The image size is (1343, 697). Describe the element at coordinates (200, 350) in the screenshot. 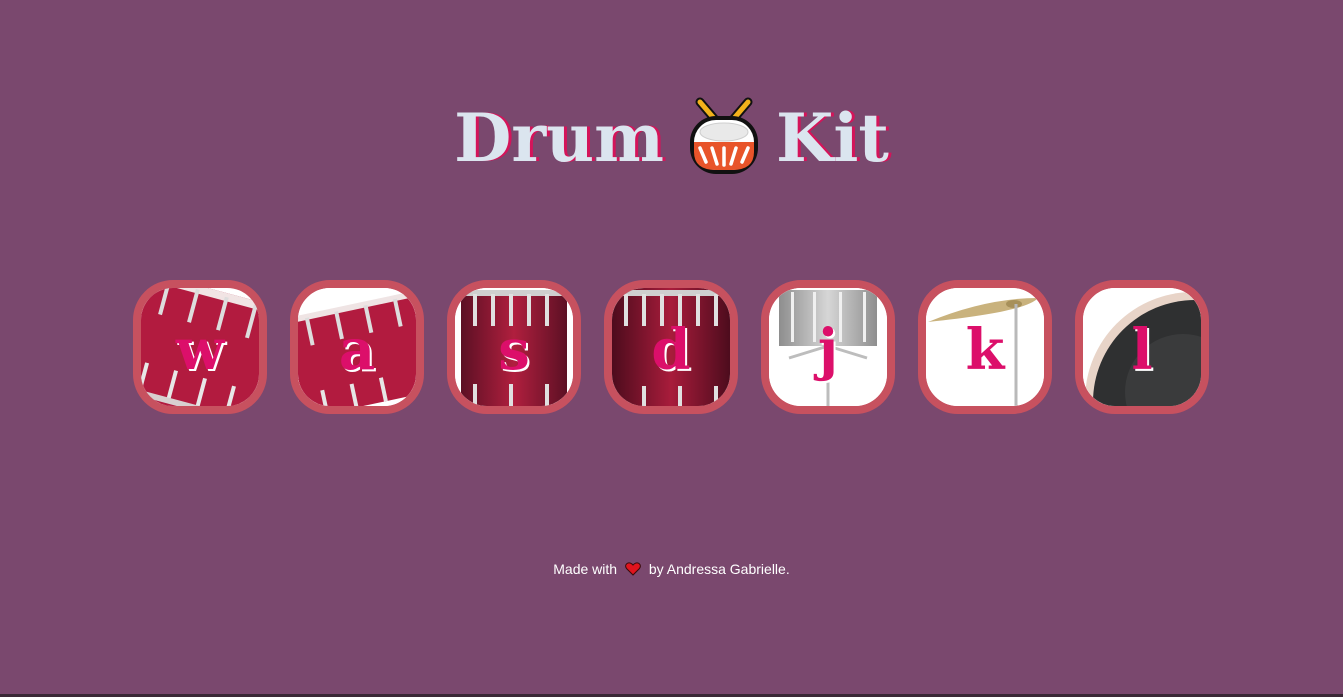

I see `drum-key-w: w` at that location.